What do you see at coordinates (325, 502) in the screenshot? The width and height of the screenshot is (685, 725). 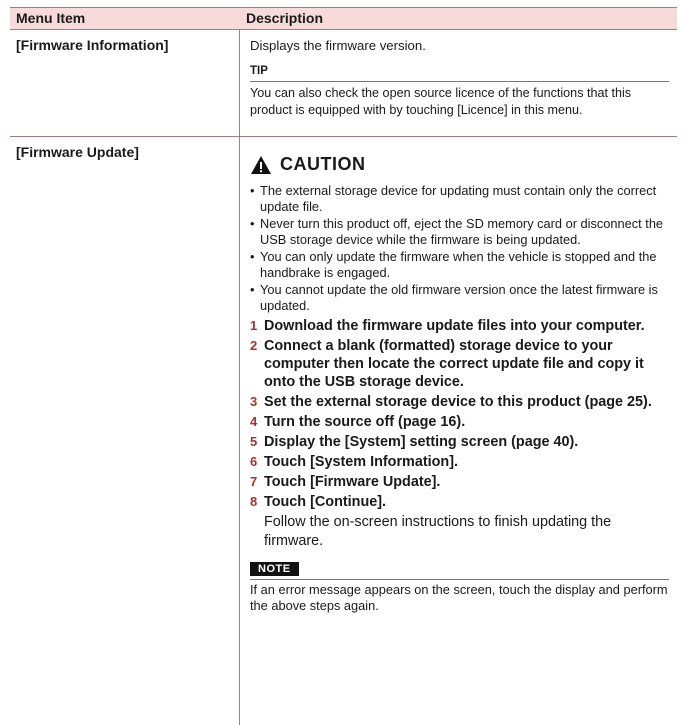 I see `step-text: Touch [Continue].` at bounding box center [325, 502].